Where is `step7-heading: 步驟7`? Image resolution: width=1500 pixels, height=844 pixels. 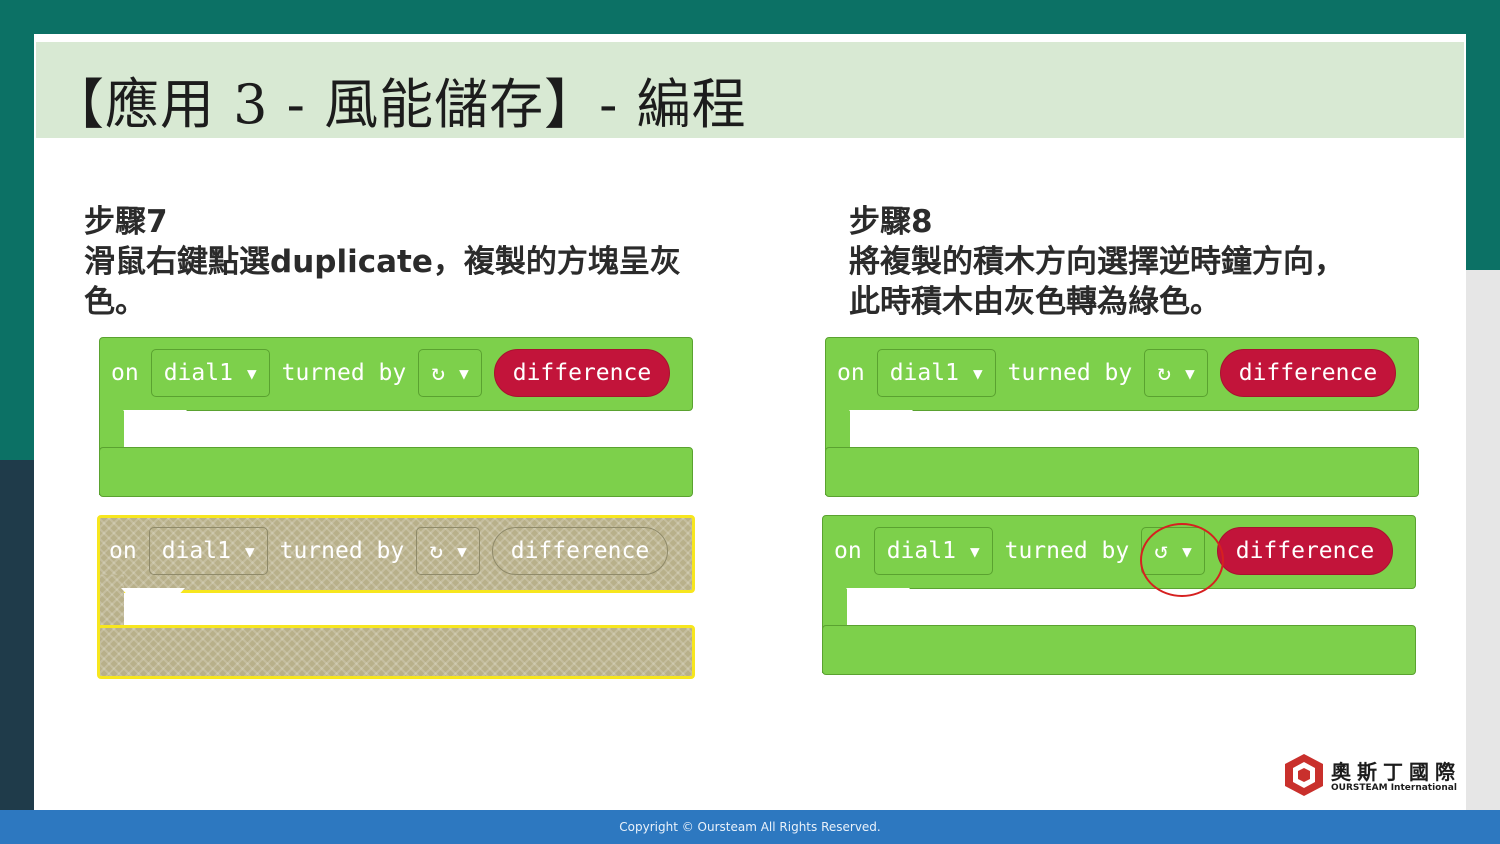
step7-heading: 步驟7 is located at coordinates (126, 222).